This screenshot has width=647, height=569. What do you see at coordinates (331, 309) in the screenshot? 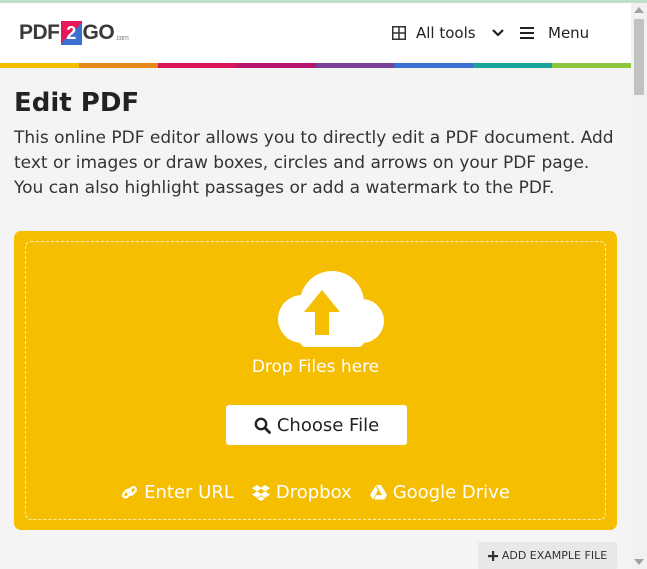
I see `cloud-upload-icon` at bounding box center [331, 309].